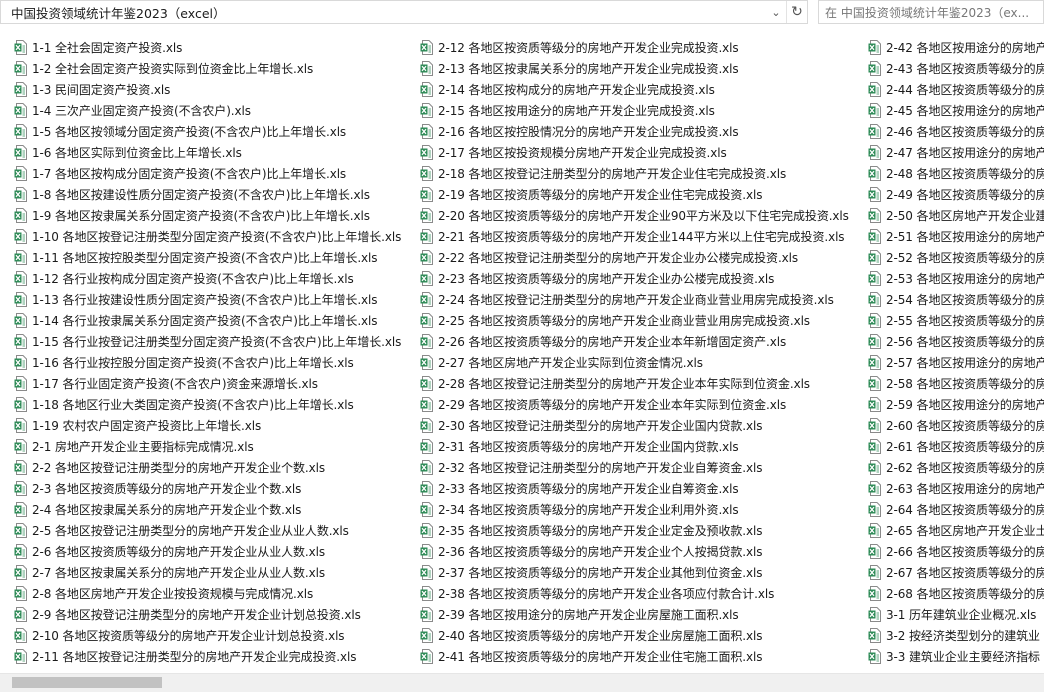 This screenshot has height=692, width=1044. Describe the element at coordinates (579, 509) in the screenshot. I see `file-item: 2-34 各地区按资质等级分的房地产开发企业利用外资.xls` at that location.